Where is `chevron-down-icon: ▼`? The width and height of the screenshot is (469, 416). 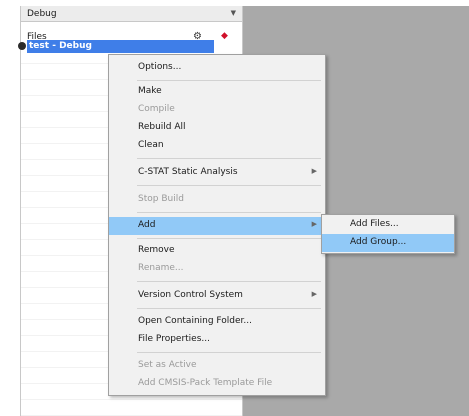
chevron-down-icon: ▼ is located at coordinates (233, 13).